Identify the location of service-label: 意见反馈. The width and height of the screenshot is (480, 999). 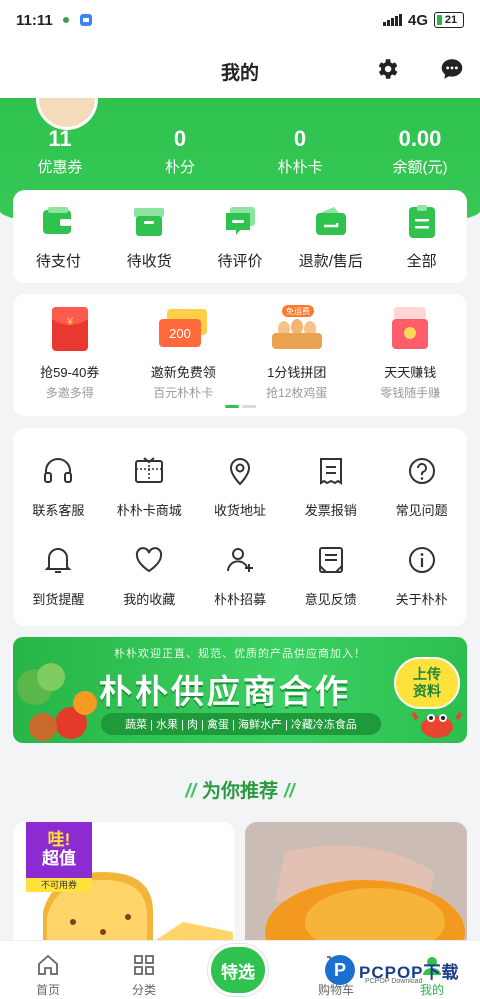
(330, 599).